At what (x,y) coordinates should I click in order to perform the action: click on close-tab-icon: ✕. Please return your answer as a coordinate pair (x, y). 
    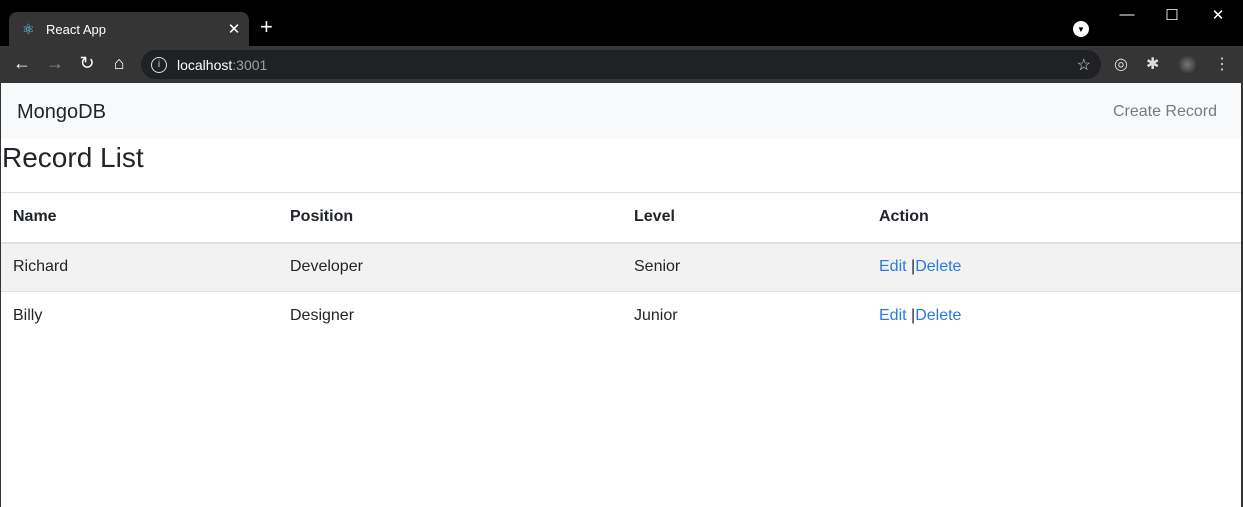
    Looking at the image, I should click on (234, 29).